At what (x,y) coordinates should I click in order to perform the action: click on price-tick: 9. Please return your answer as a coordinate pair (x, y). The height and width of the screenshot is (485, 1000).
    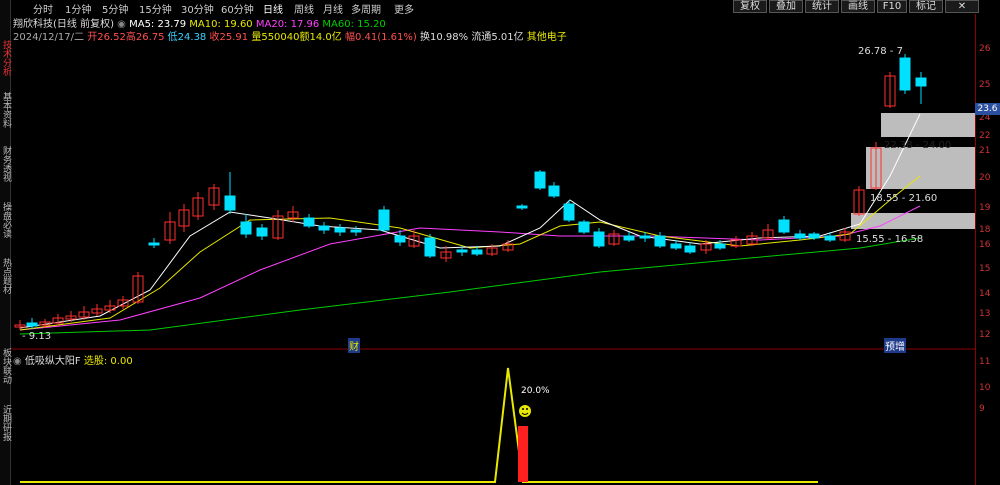
    Looking at the image, I should click on (982, 409).